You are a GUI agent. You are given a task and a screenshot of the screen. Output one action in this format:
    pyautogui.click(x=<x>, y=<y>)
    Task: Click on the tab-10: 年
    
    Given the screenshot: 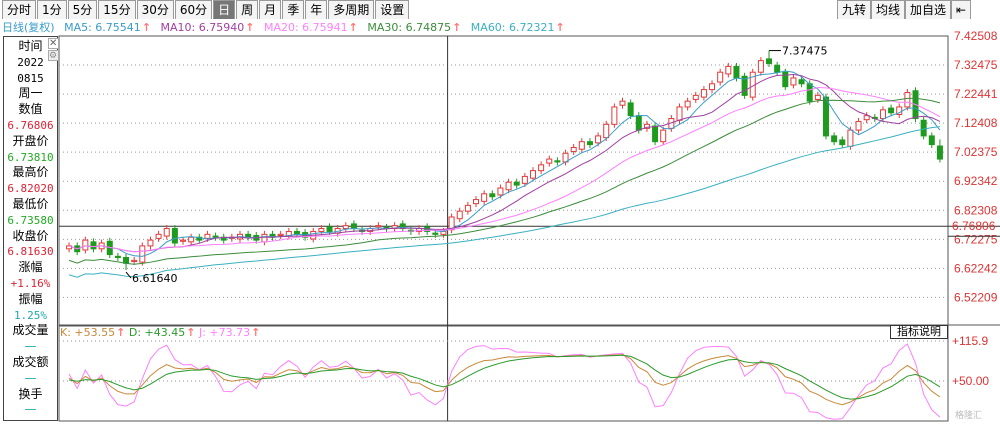 What is the action you would take?
    pyautogui.click(x=316, y=9)
    